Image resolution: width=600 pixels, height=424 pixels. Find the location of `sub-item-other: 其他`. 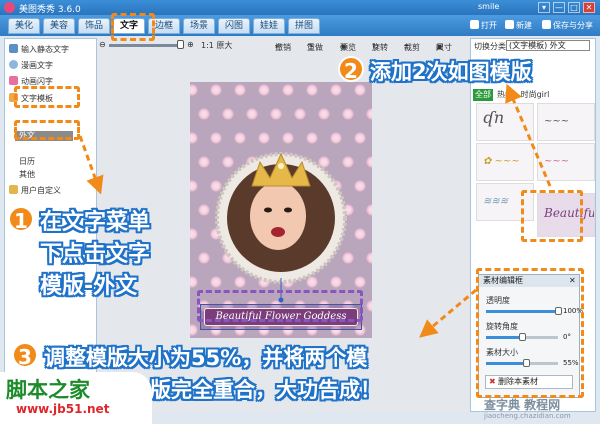

sub-item-other: 其他 is located at coordinates (27, 174).